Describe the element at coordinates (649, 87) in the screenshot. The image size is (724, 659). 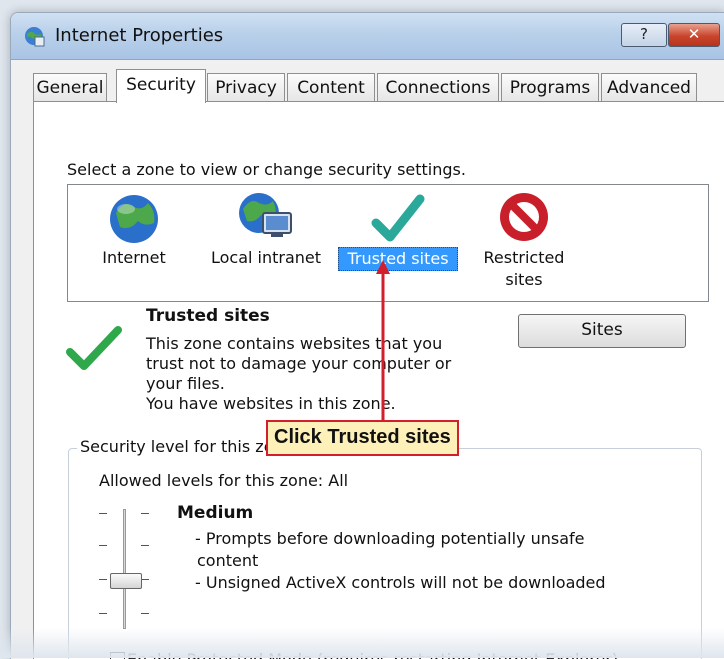
I see `tab-advanced: Advanced` at that location.